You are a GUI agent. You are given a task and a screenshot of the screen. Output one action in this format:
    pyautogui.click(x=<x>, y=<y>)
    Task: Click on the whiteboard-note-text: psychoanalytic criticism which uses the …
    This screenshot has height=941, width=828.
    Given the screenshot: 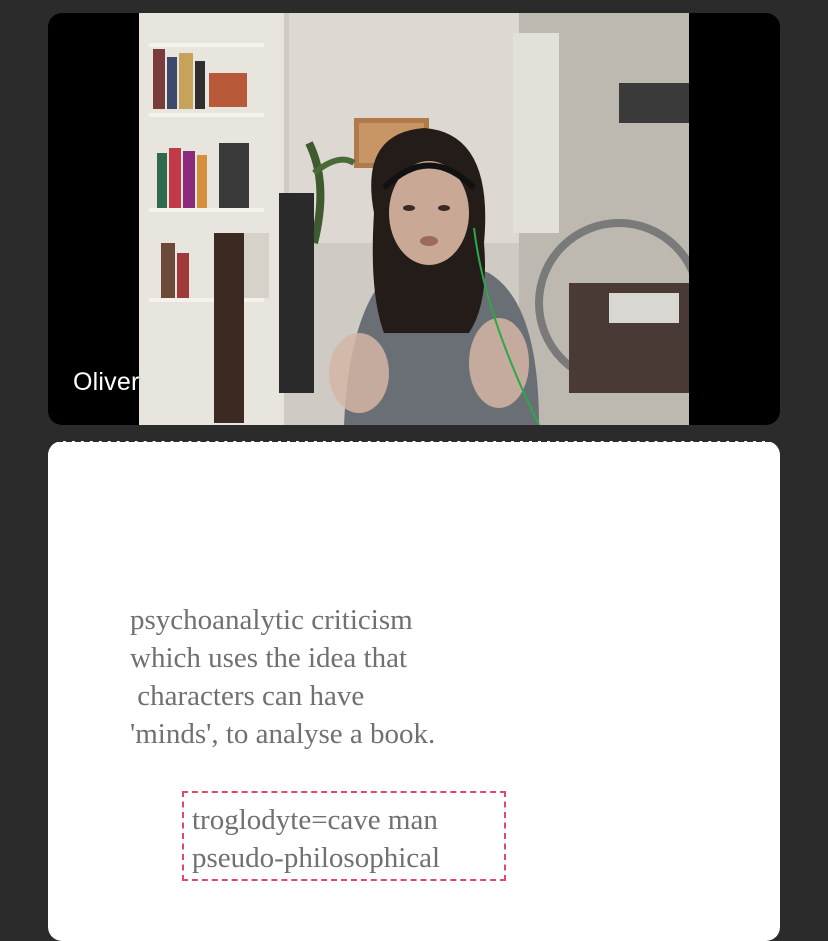 What is the action you would take?
    pyautogui.click(x=282, y=677)
    